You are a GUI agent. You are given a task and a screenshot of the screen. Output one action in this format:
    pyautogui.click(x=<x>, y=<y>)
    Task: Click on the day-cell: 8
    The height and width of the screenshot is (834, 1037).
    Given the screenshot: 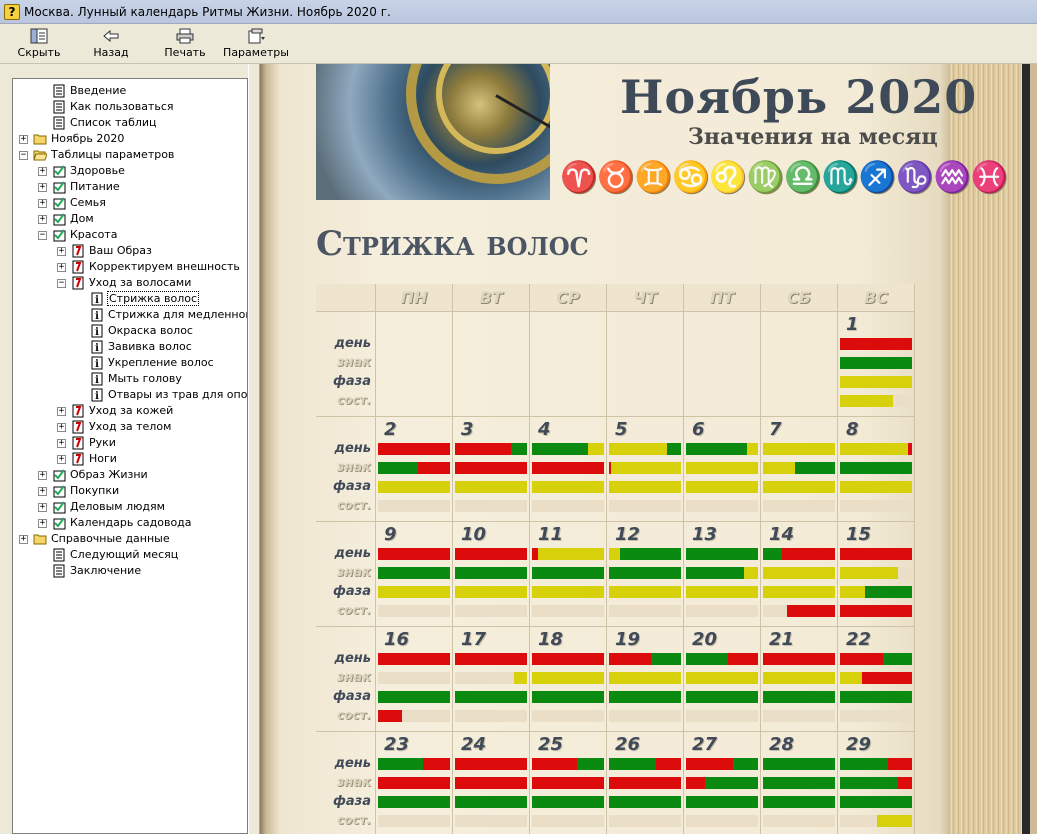 What is the action you would take?
    pyautogui.click(x=876, y=469)
    